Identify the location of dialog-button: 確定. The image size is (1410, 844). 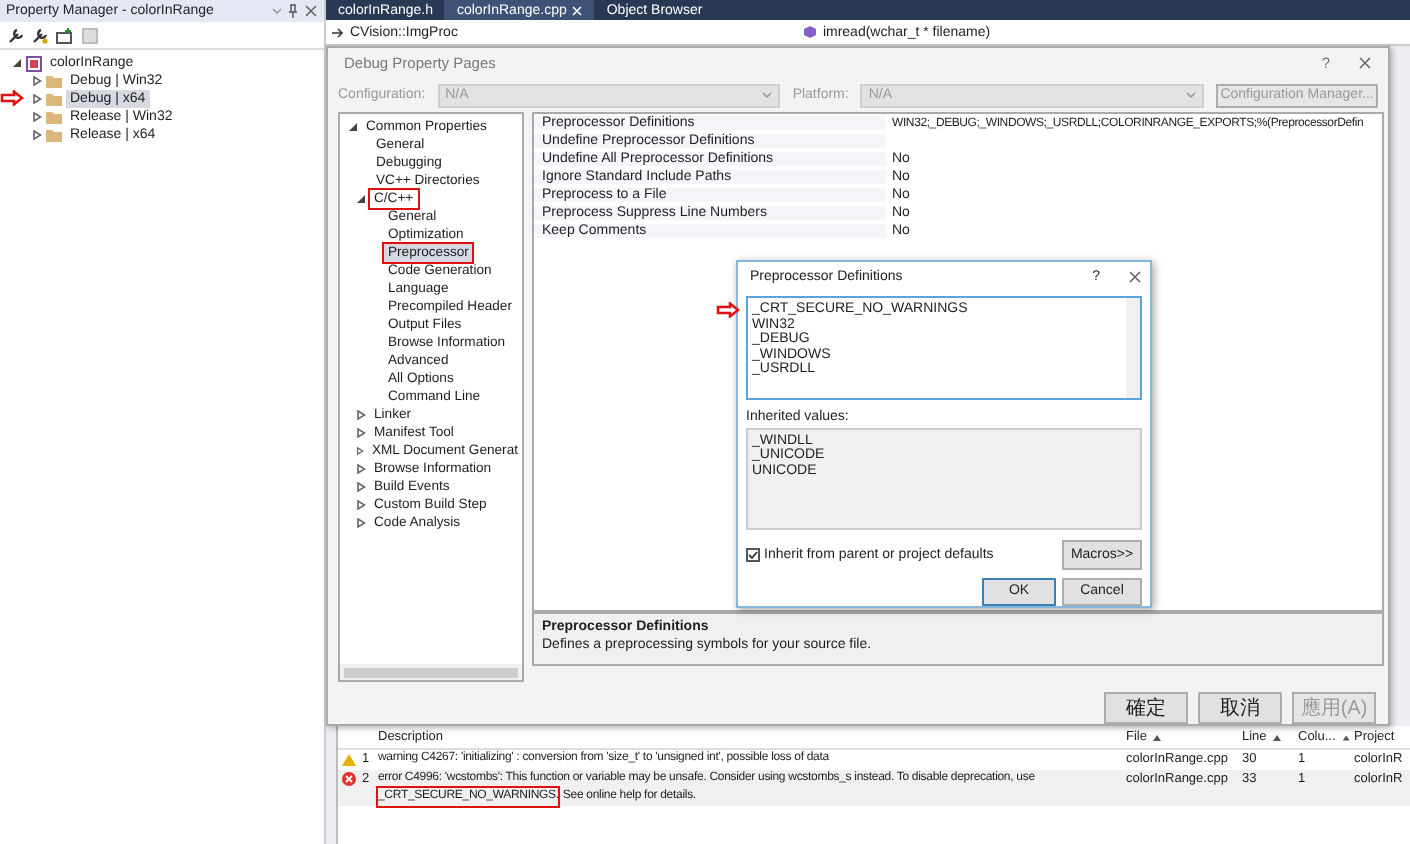
(1146, 708).